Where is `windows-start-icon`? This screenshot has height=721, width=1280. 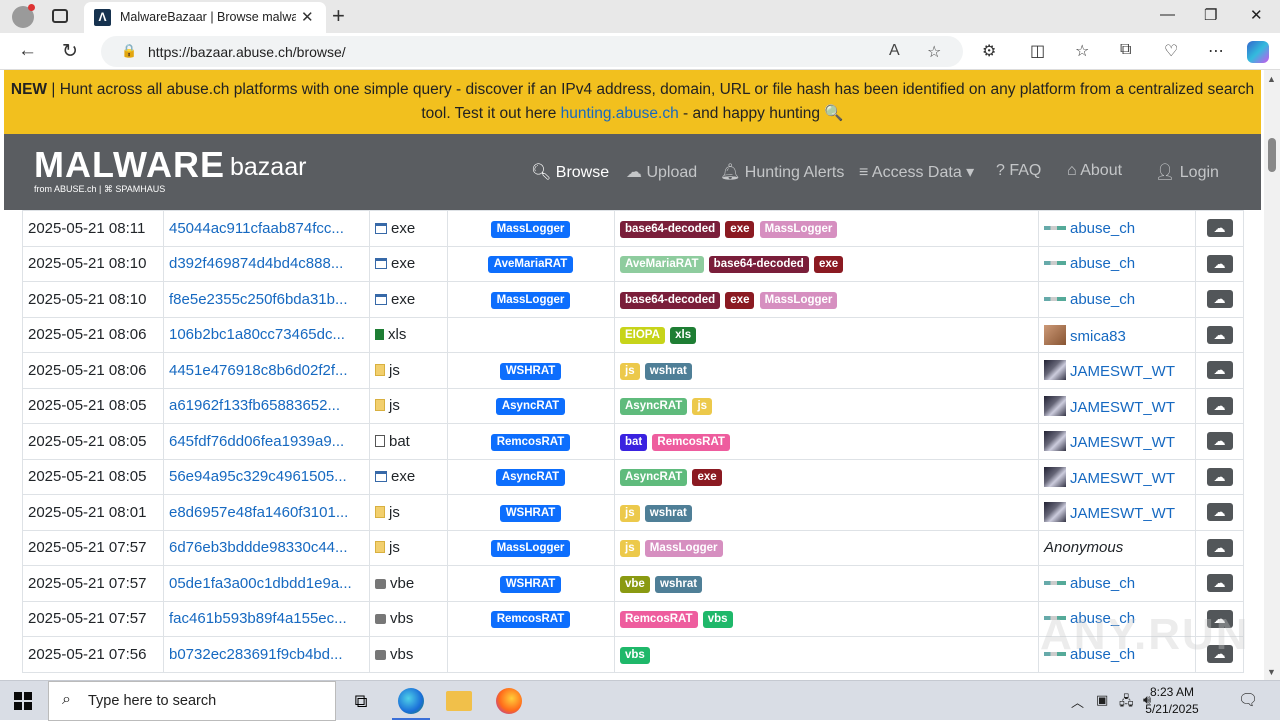 windows-start-icon is located at coordinates (23, 701).